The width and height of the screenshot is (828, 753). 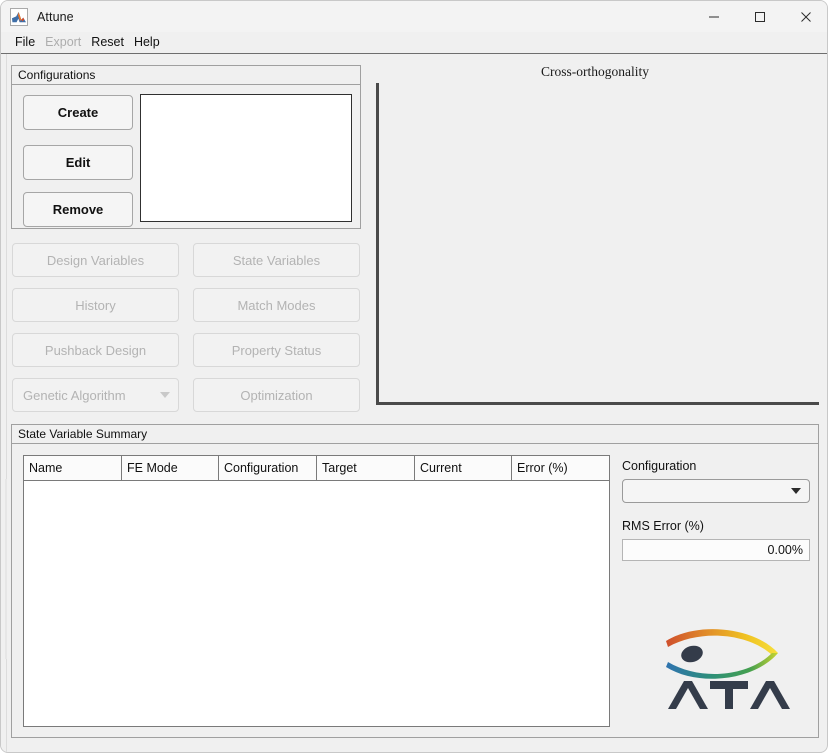 What do you see at coordinates (659, 466) in the screenshot?
I see `configuration-select-label: Configuration` at bounding box center [659, 466].